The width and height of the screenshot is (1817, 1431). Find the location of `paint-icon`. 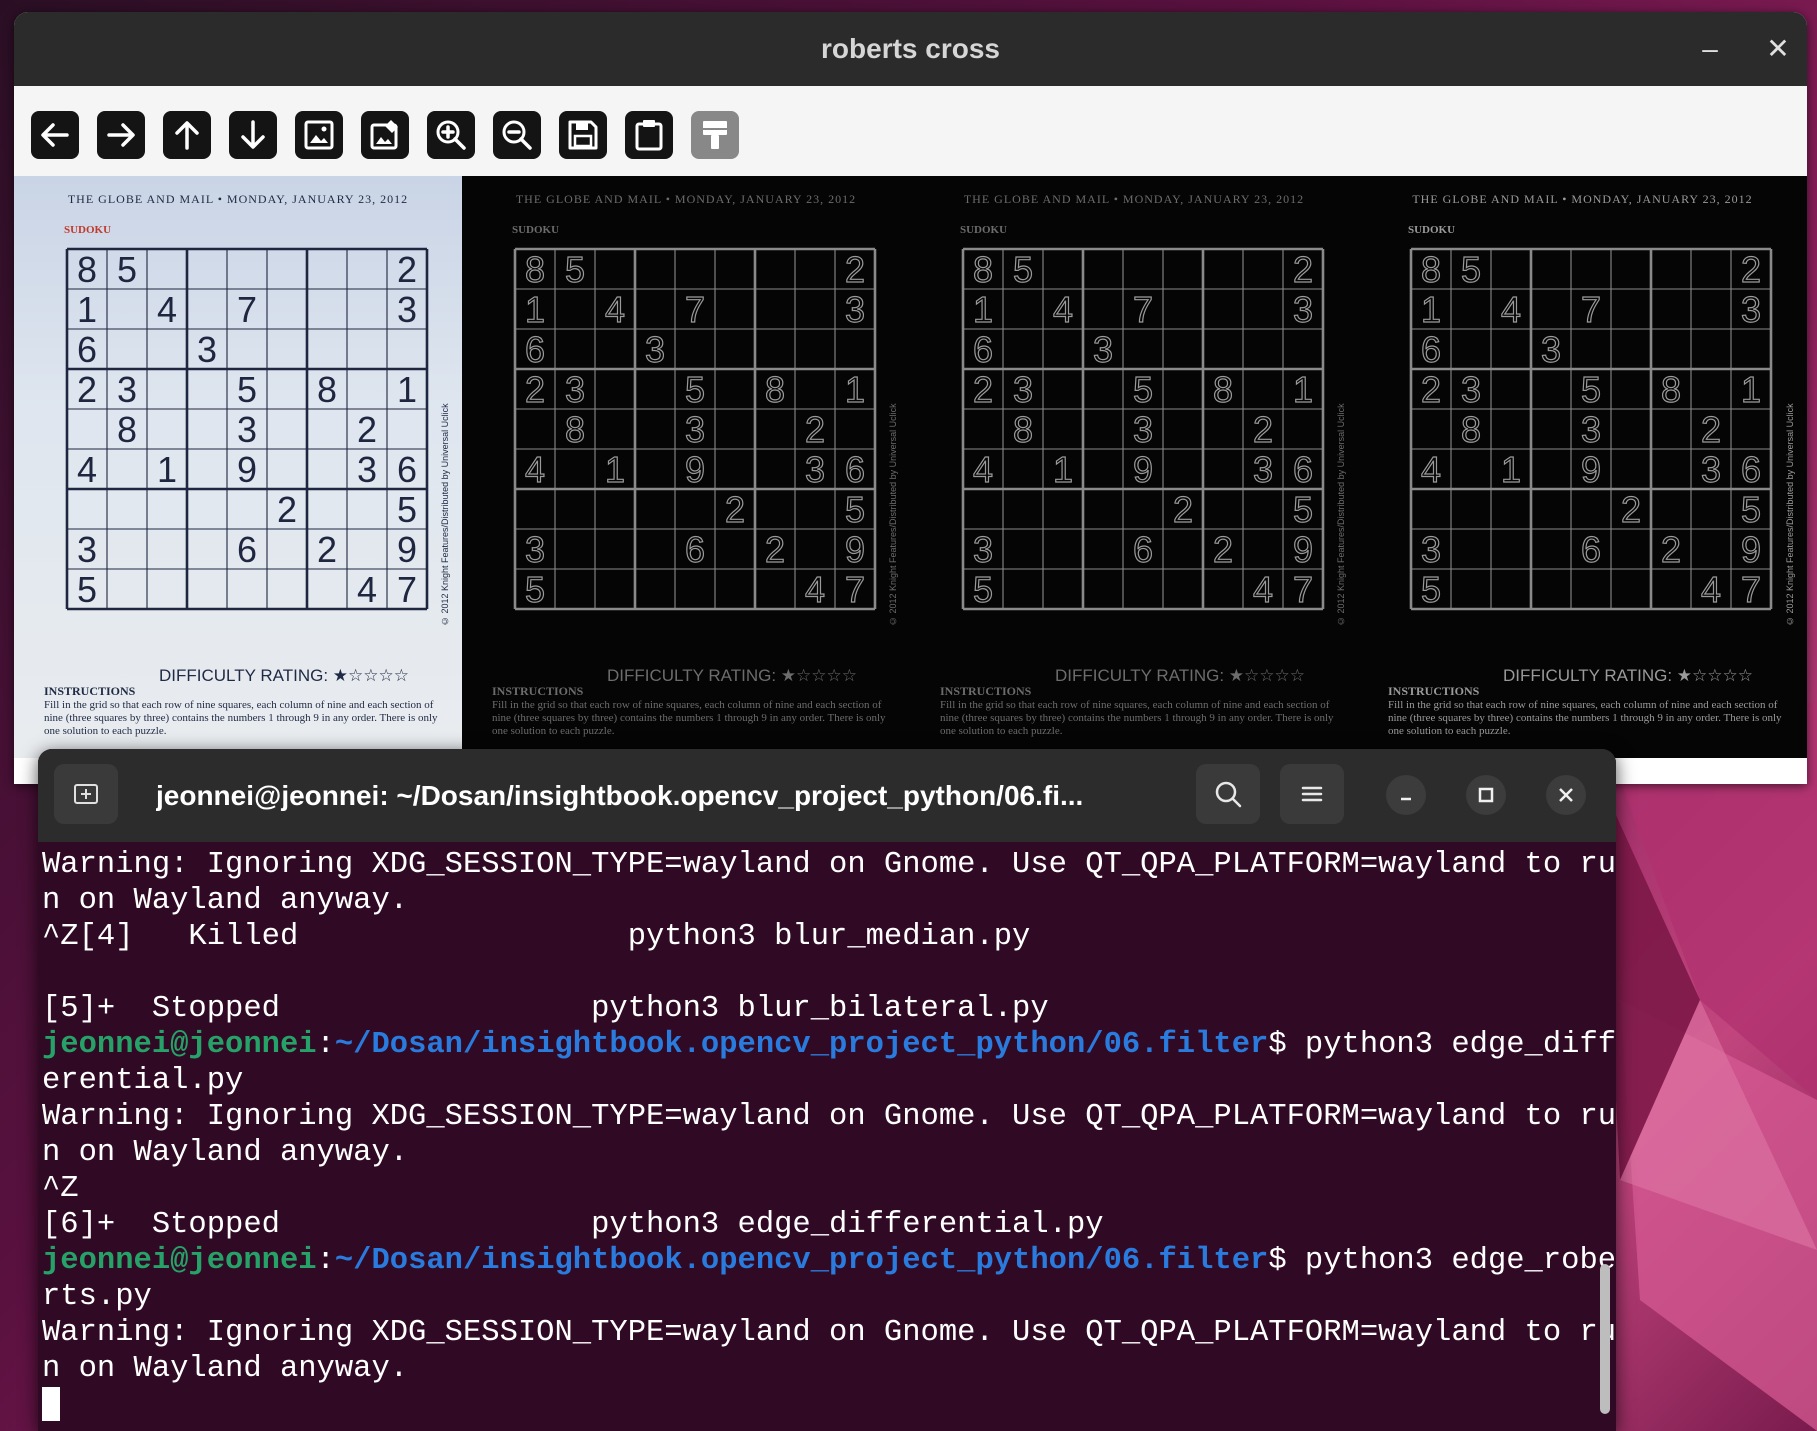

paint-icon is located at coordinates (715, 135).